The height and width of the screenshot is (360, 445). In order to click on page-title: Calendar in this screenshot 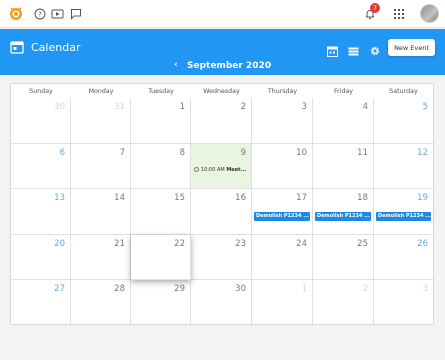, I will do `click(56, 47)`.